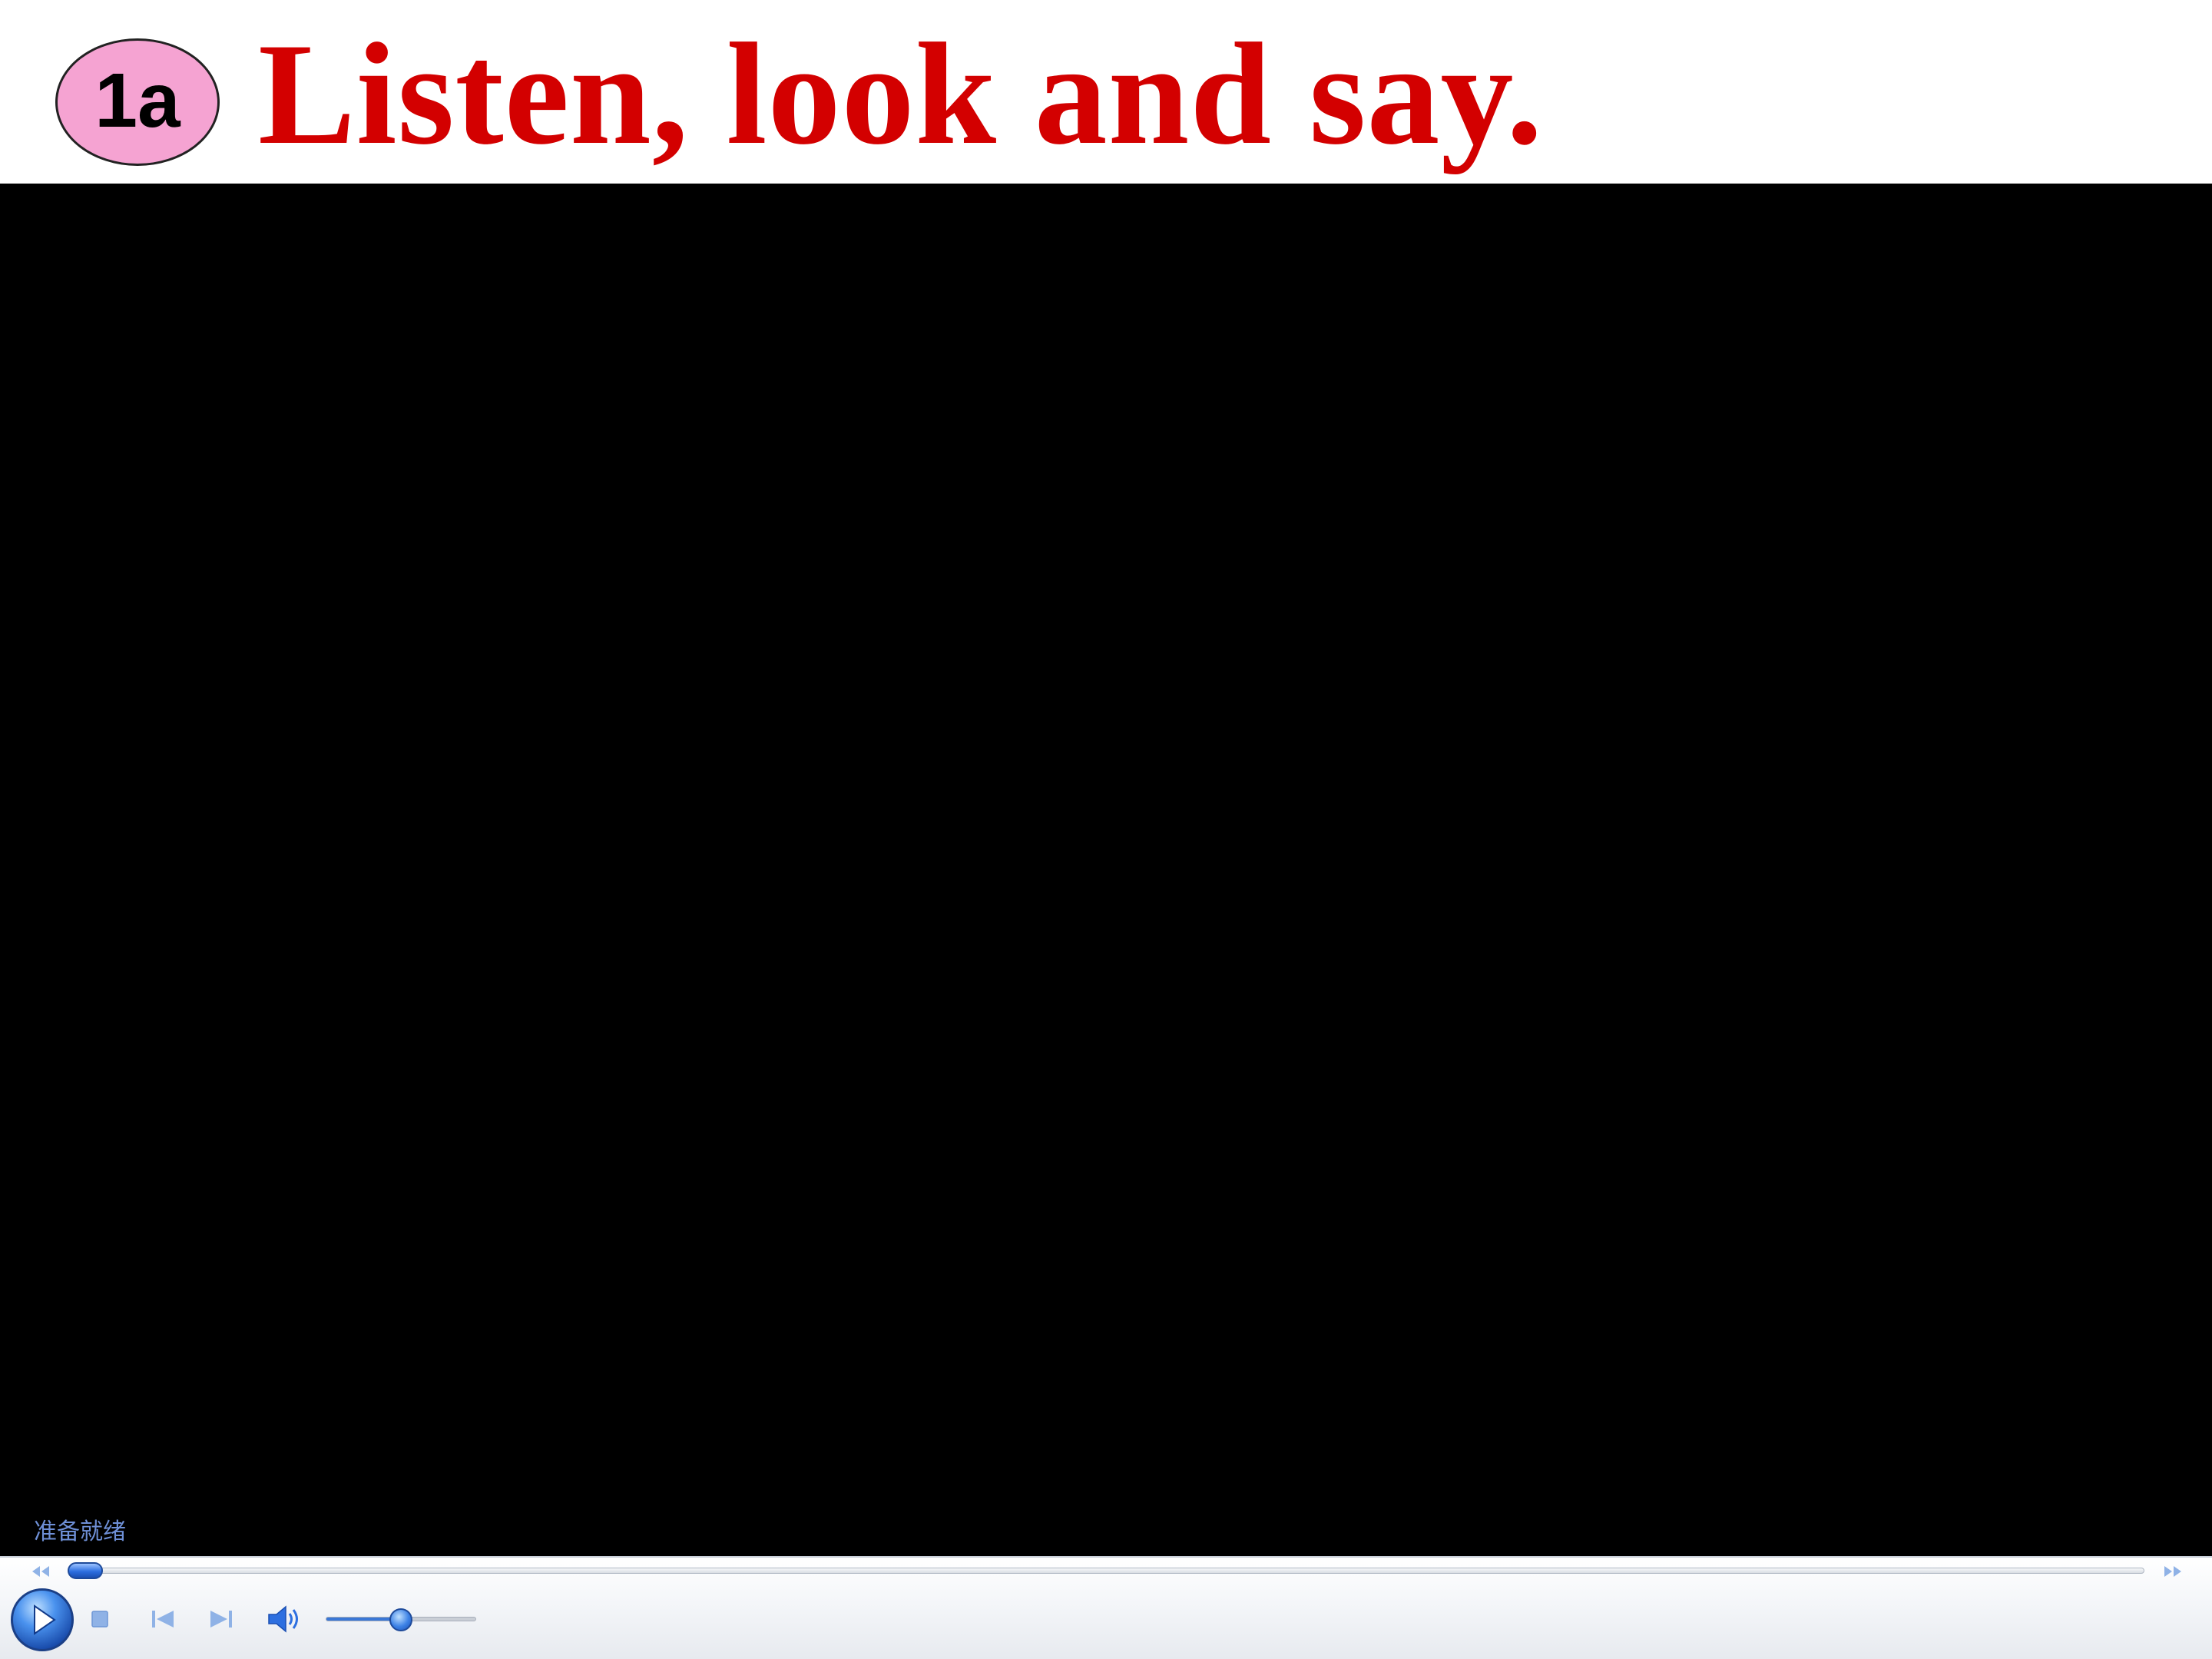 This screenshot has width=2212, height=1659. Describe the element at coordinates (80, 1531) in the screenshot. I see `player-status-text: 准备就绪` at that location.